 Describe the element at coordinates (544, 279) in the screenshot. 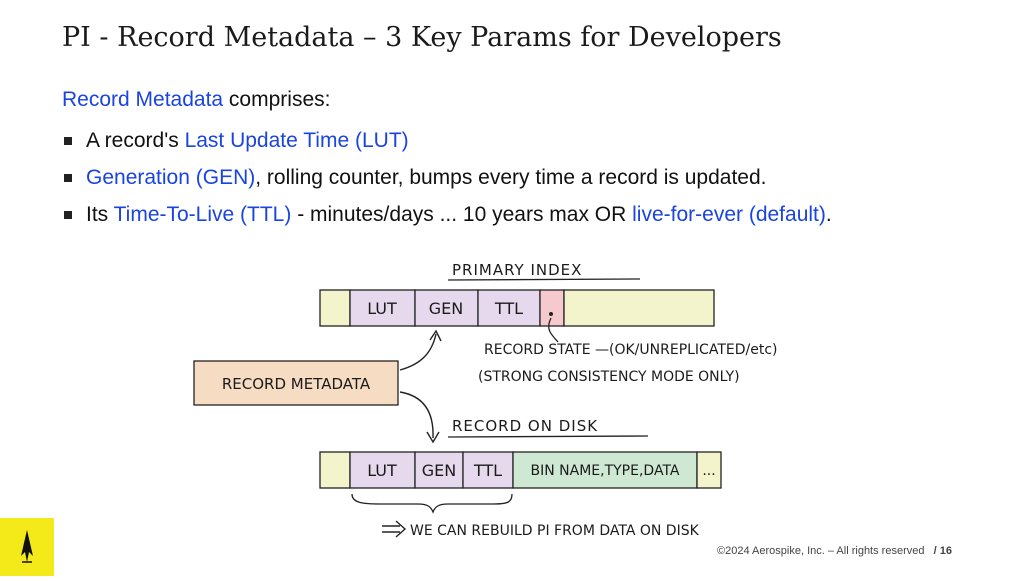

I see `primary-index-underline` at that location.